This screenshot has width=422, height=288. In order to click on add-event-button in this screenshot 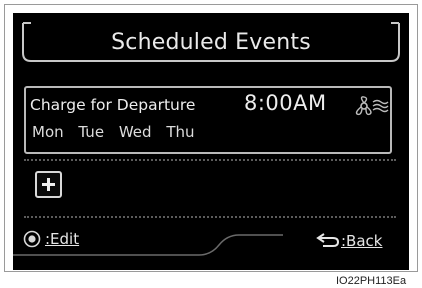, I will do `click(48, 184)`.